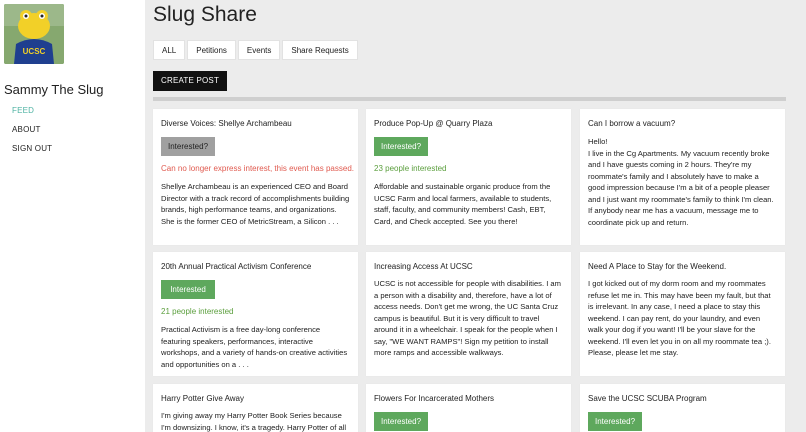  Describe the element at coordinates (423, 266) in the screenshot. I see `post-title: Increasing Access At UCSC` at that location.